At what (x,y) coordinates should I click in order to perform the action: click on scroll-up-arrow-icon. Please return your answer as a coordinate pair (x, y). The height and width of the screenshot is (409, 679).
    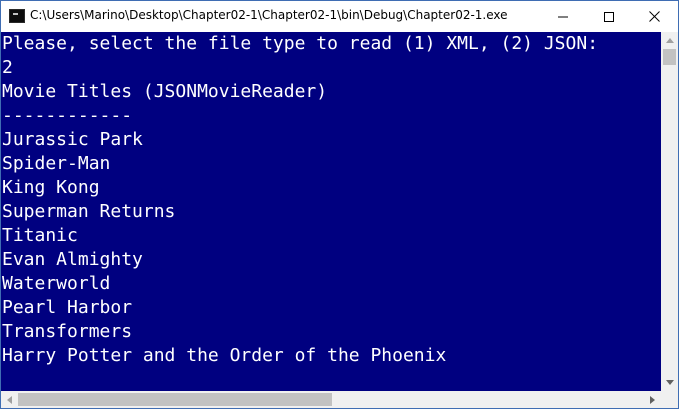
    Looking at the image, I should click on (669, 40).